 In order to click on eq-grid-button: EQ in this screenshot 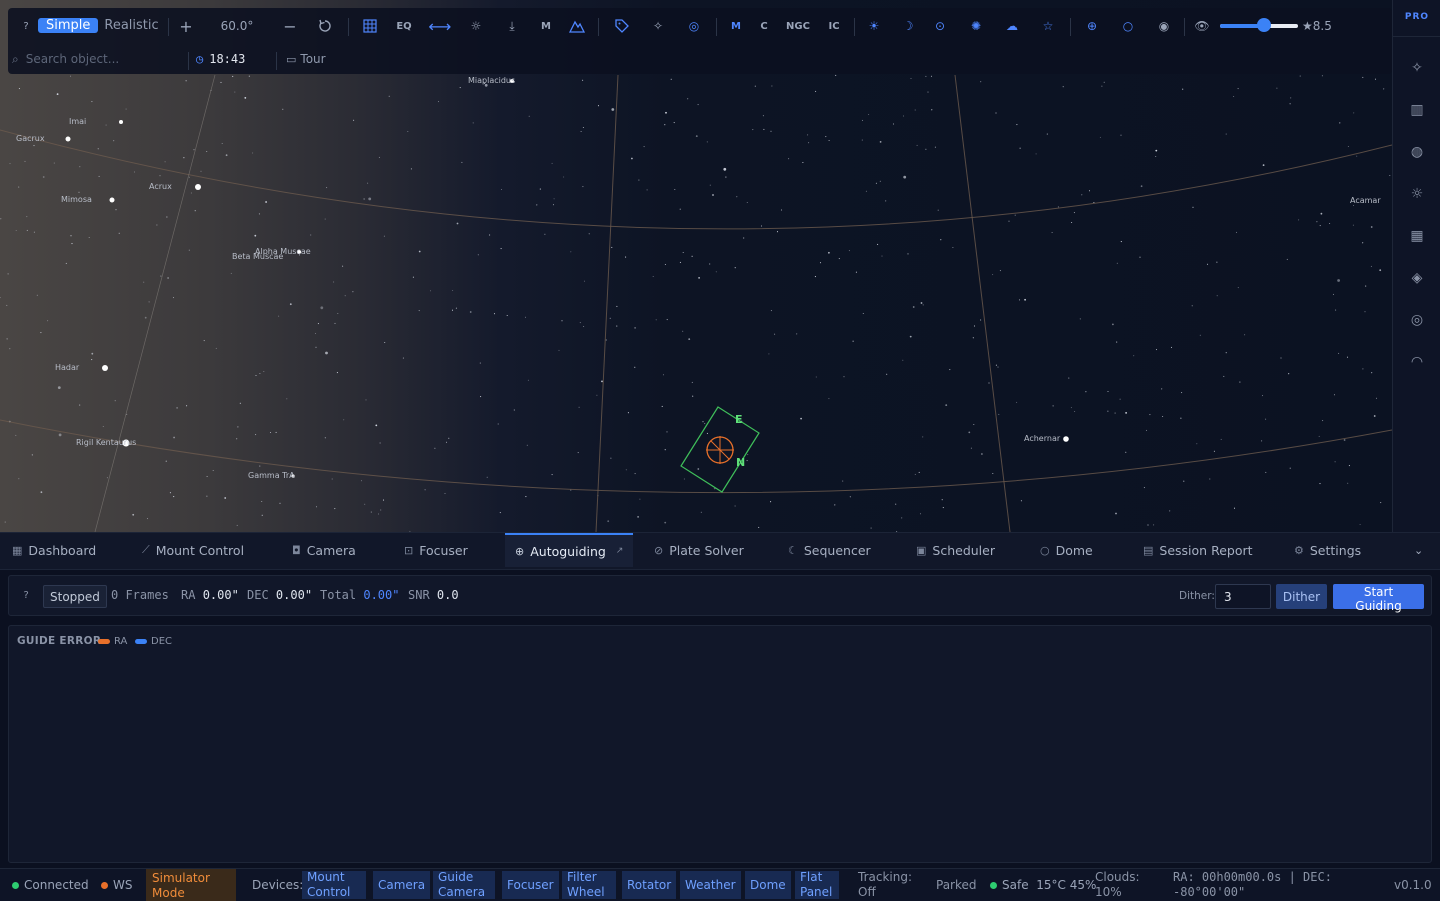, I will do `click(404, 26)`.